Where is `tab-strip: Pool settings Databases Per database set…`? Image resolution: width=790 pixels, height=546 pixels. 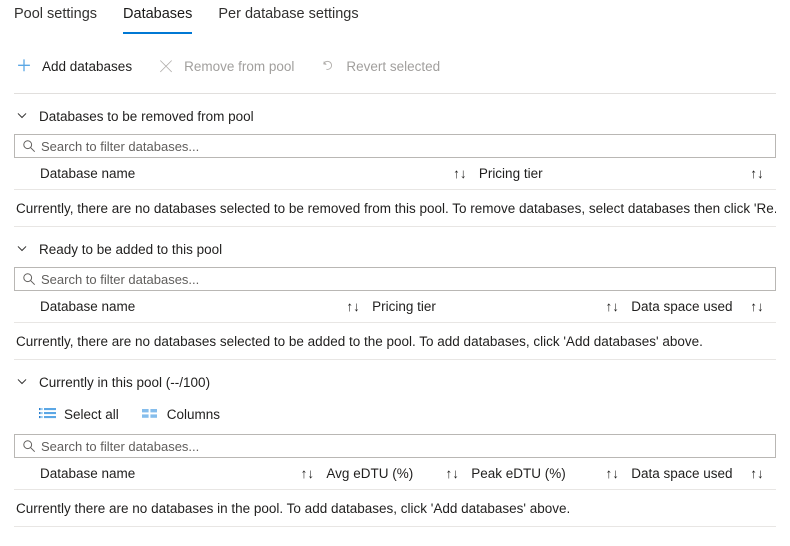 tab-strip: Pool settings Databases Per database set… is located at coordinates (395, 17).